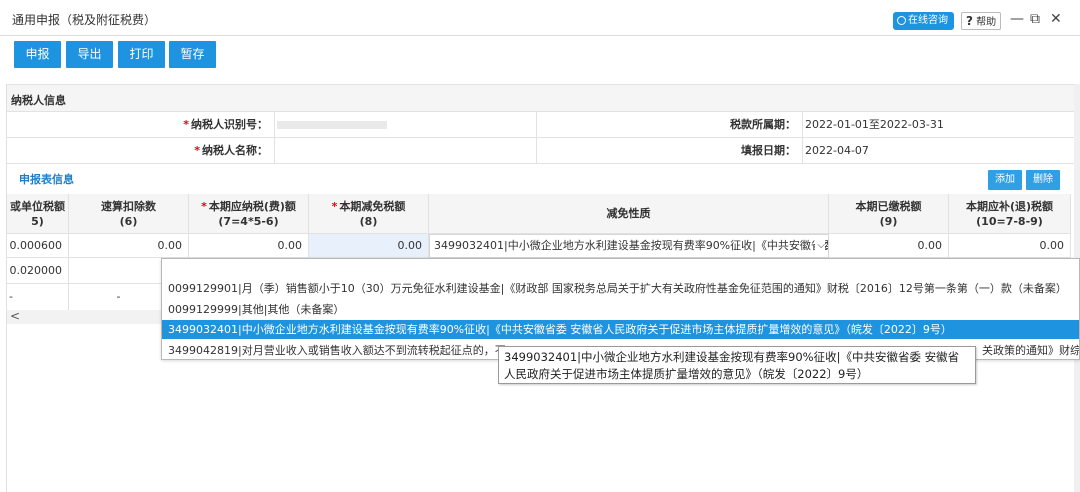 This screenshot has width=1080, height=492. Describe the element at coordinates (129, 246) in the screenshot. I see `cell-quick-deduction: 0.00` at that location.